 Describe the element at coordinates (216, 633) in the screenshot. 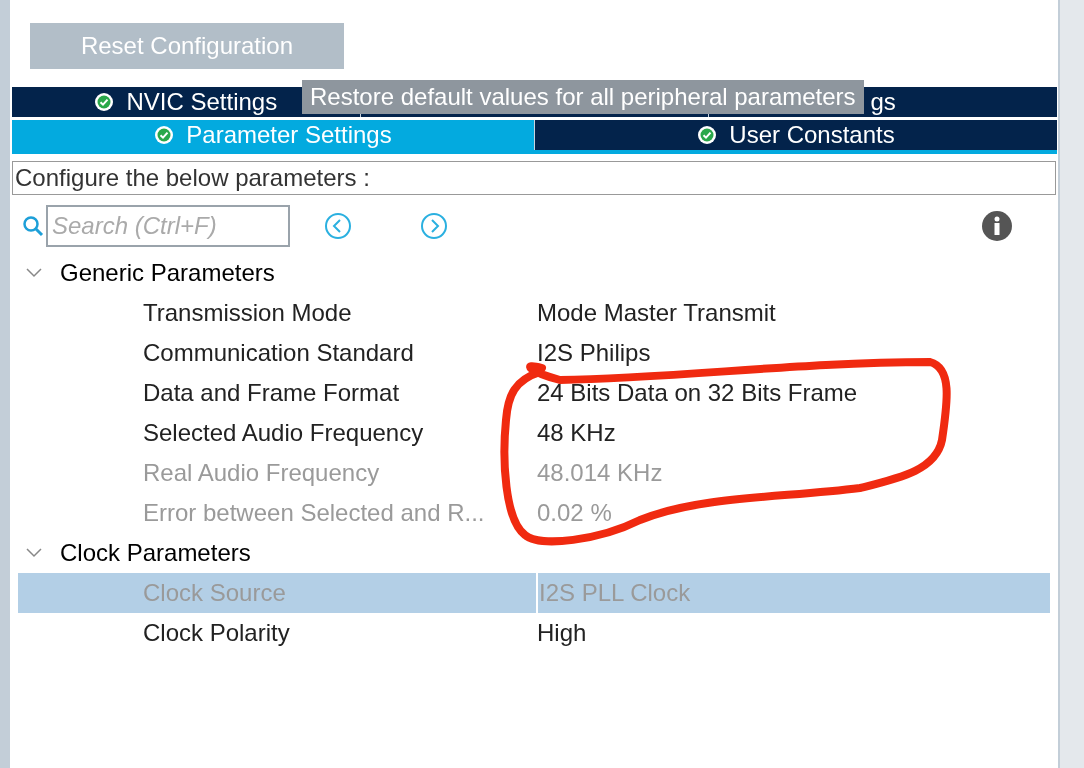

I see `parameter-name: Clock Polarity` at that location.